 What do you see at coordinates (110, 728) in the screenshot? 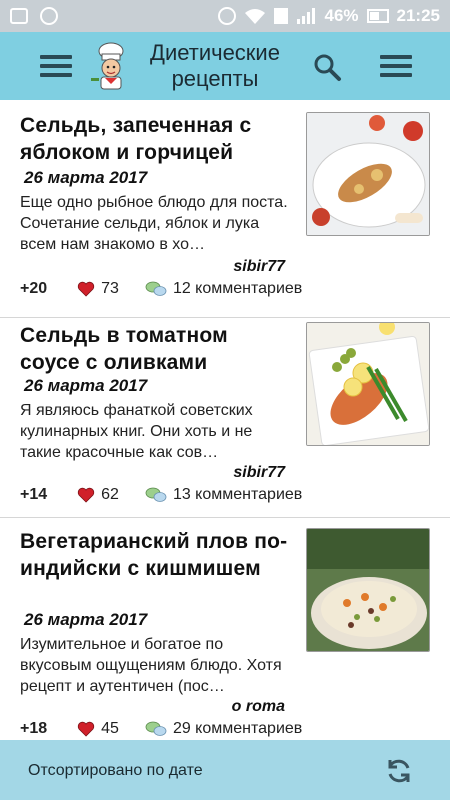
I see `like-count: 45` at bounding box center [110, 728].